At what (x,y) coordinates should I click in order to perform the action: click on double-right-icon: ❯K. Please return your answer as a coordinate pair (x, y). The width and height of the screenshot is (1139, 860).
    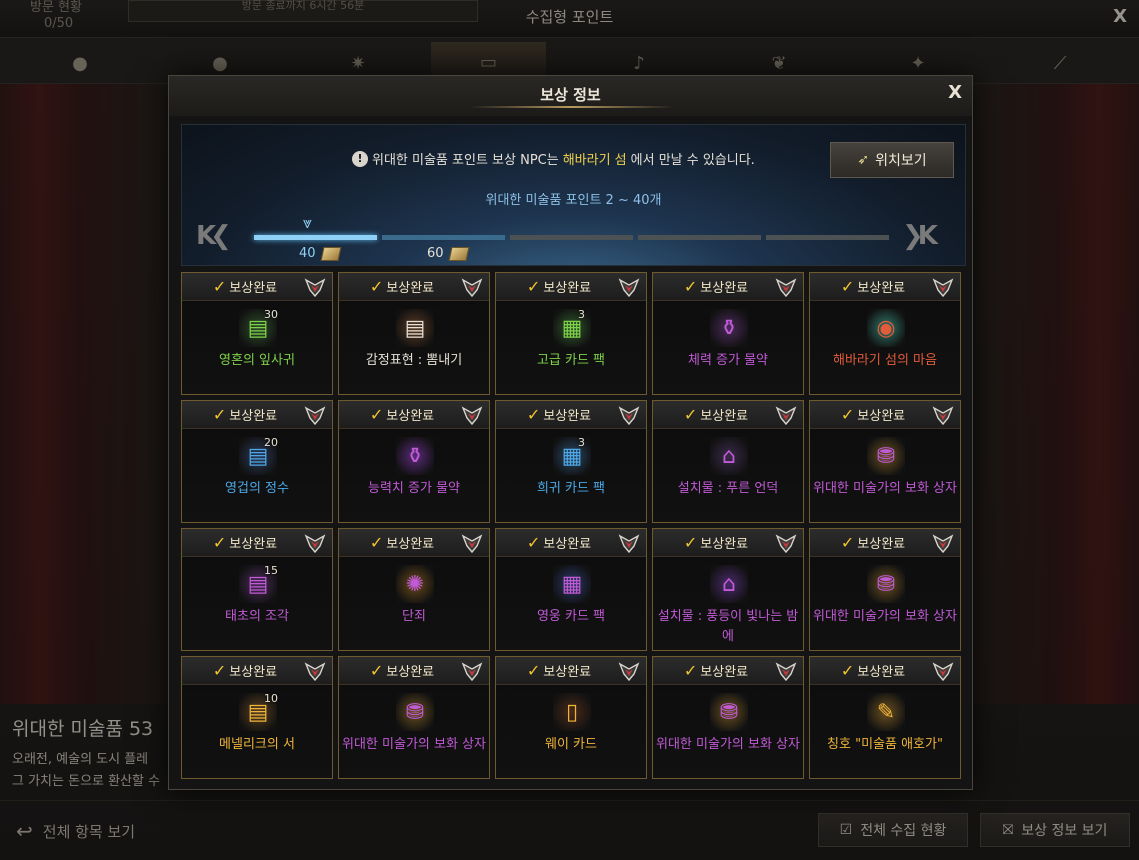
    Looking at the image, I should click on (920, 236).